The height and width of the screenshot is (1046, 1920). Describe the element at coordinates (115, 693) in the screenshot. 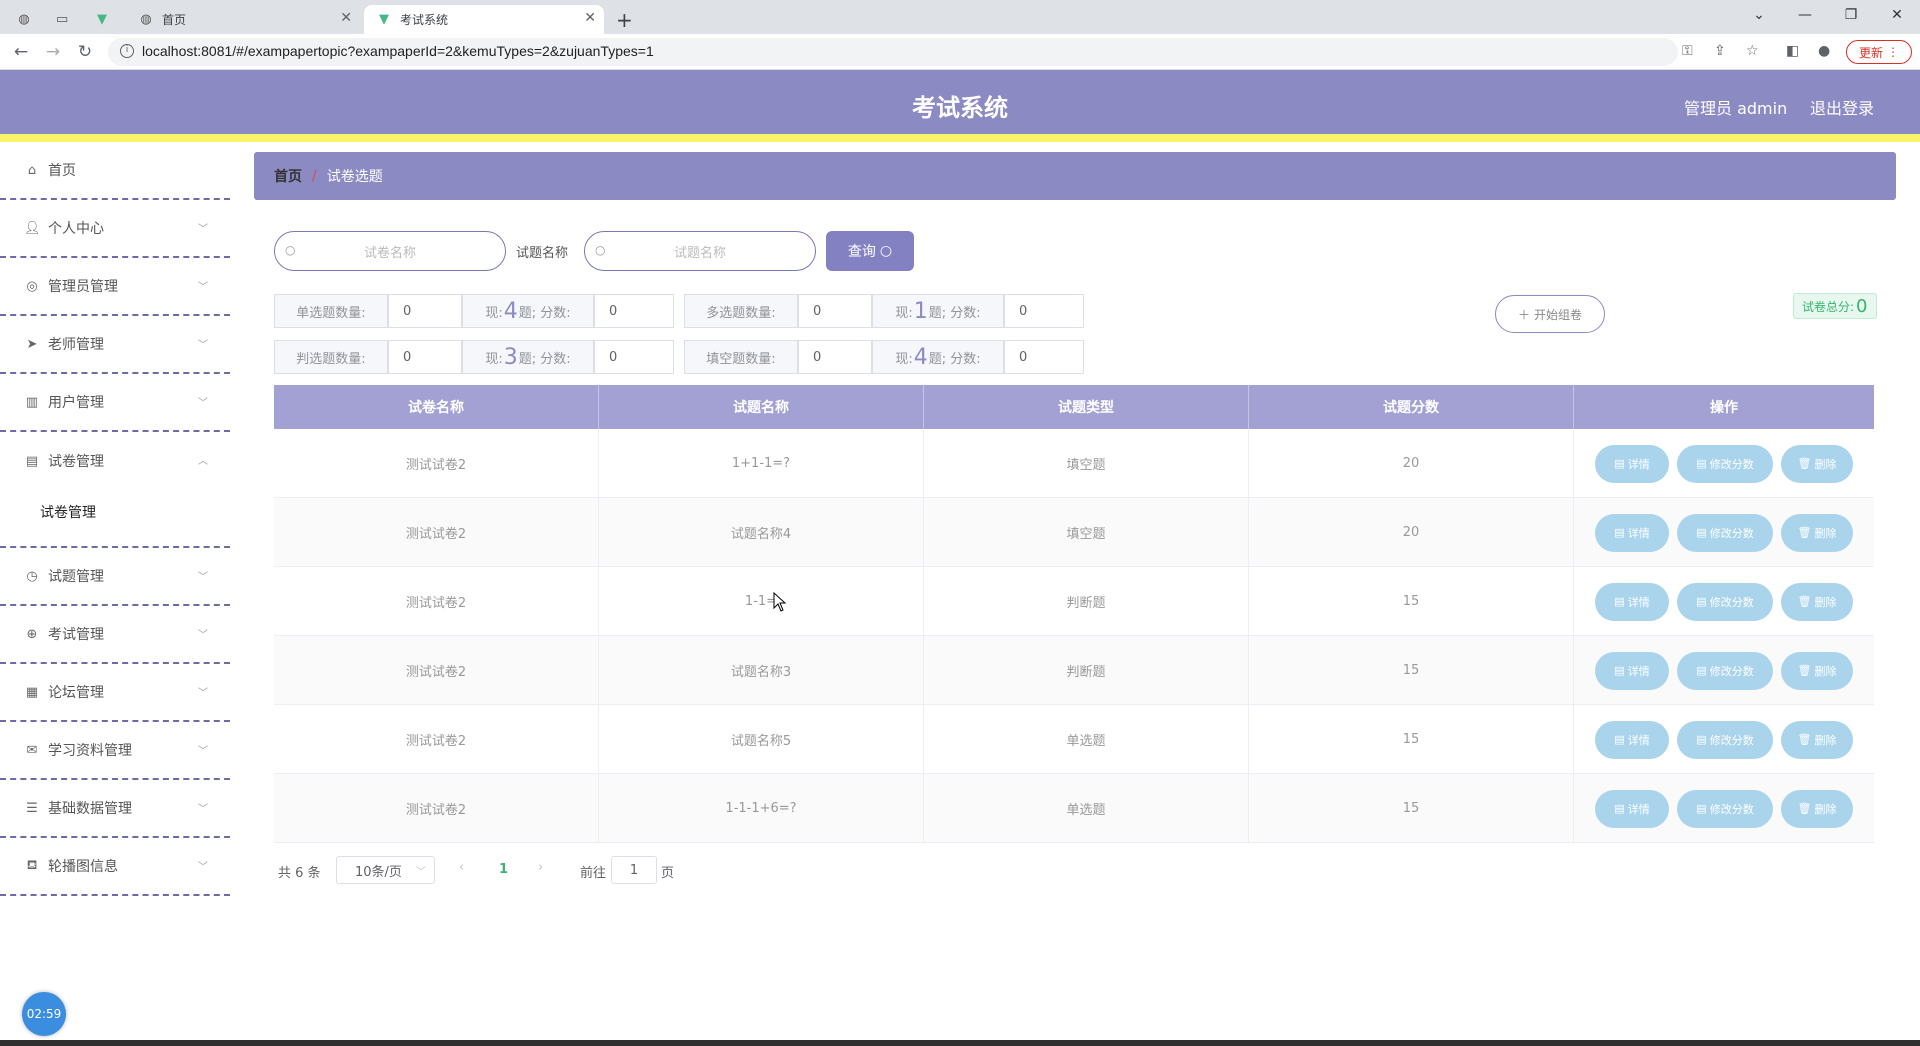

I see `sidebar-item-forum: ▦ 论坛管理 ﹀` at that location.